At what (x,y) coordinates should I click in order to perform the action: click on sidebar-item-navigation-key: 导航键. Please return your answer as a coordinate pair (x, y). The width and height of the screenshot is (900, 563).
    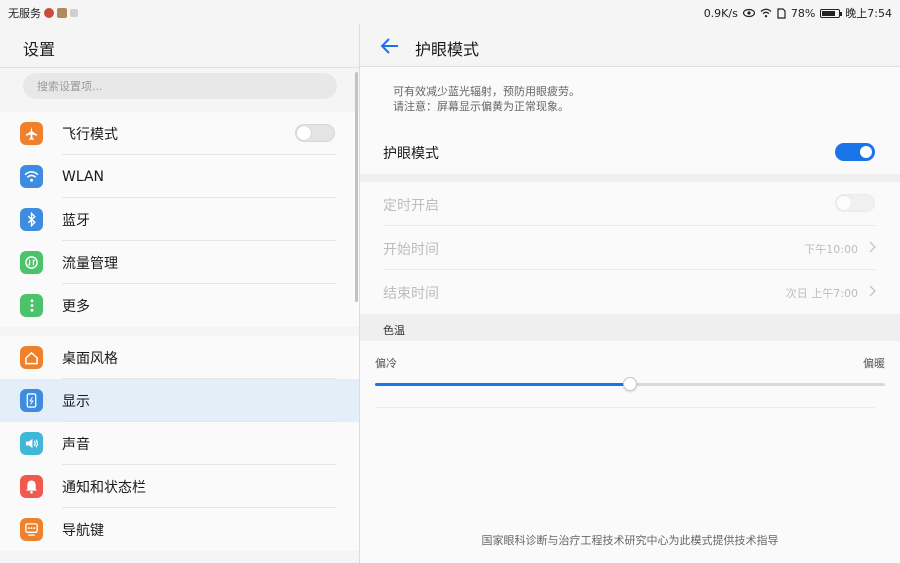
    Looking at the image, I should click on (179, 529).